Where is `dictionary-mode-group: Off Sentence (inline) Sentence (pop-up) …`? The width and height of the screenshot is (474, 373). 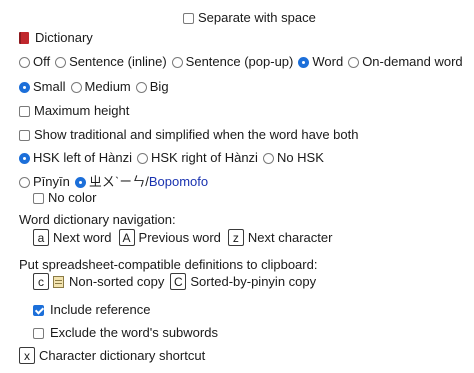 dictionary-mode-group: Off Sentence (inline) Sentence (pop-up) … is located at coordinates (243, 62).